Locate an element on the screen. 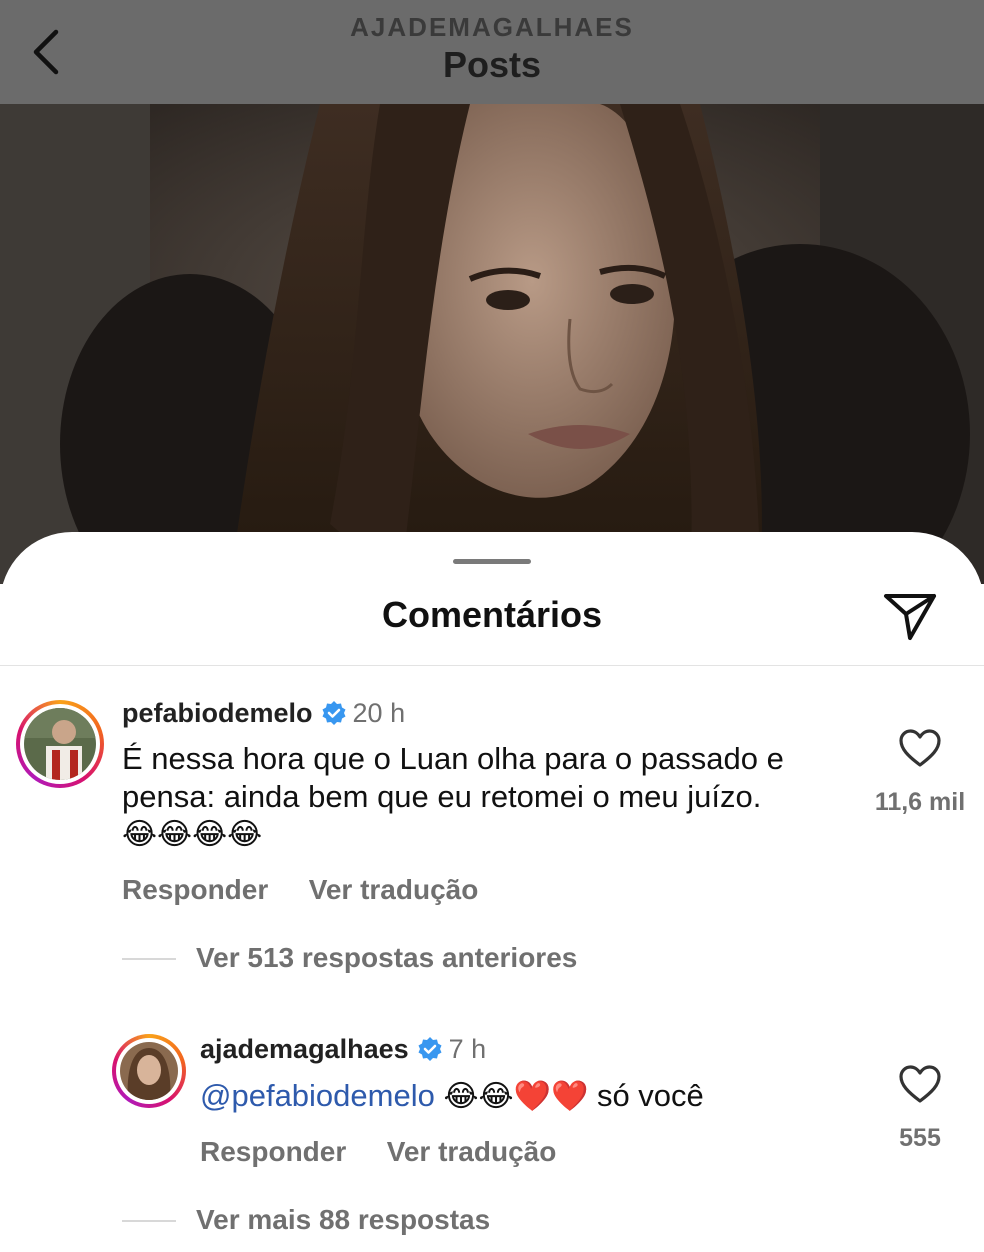 Image resolution: width=984 pixels, height=1252 pixels. like-count: 555 is located at coordinates (920, 1138).